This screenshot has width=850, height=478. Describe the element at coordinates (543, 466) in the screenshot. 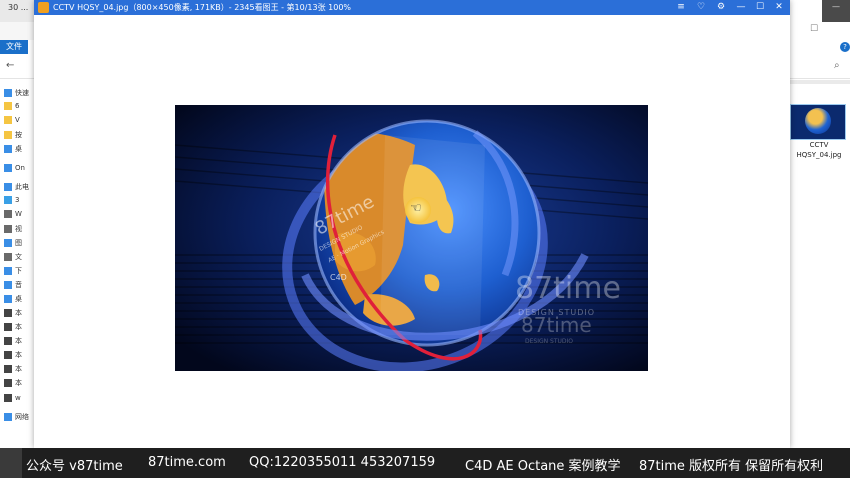

I see `caption-course: C4D AE Octane 案例教学` at that location.